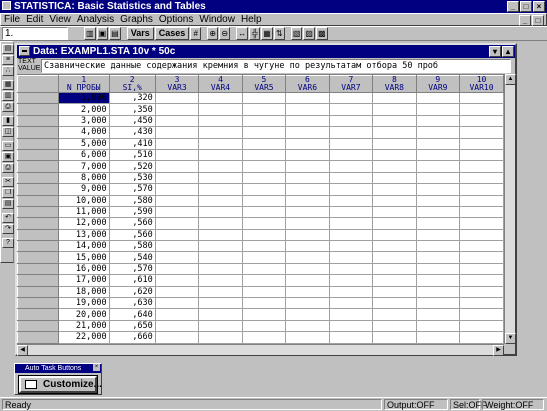 Image resolution: width=547 pixels, height=411 pixels. Describe the element at coordinates (90, 33) in the screenshot. I see `stats-icon: ▥` at that location.